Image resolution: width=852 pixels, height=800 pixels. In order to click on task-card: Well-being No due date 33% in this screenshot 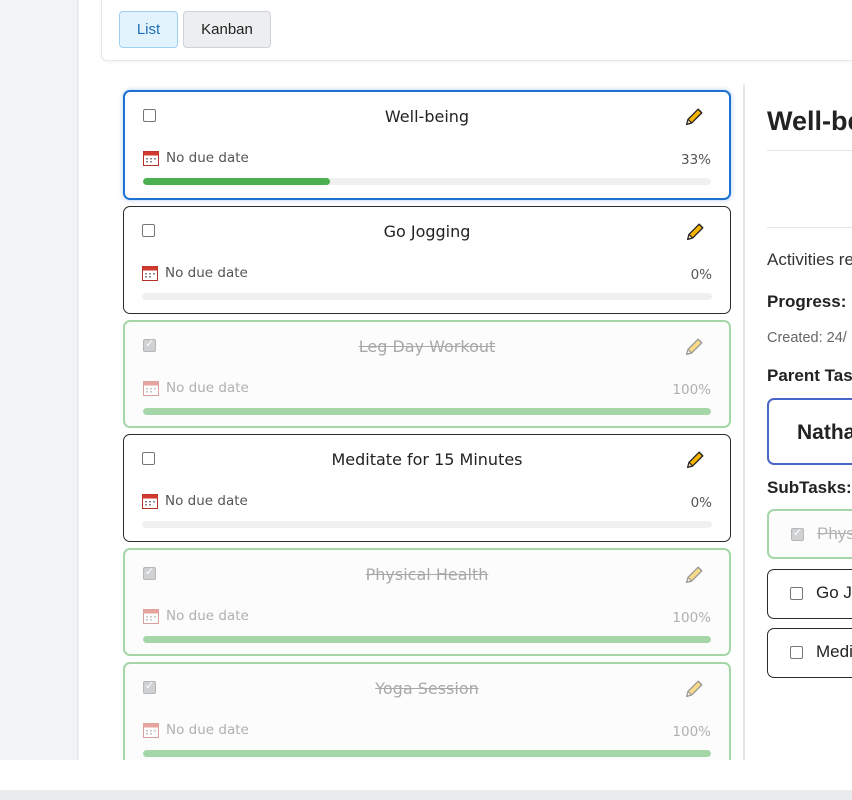, I will do `click(427, 145)`.